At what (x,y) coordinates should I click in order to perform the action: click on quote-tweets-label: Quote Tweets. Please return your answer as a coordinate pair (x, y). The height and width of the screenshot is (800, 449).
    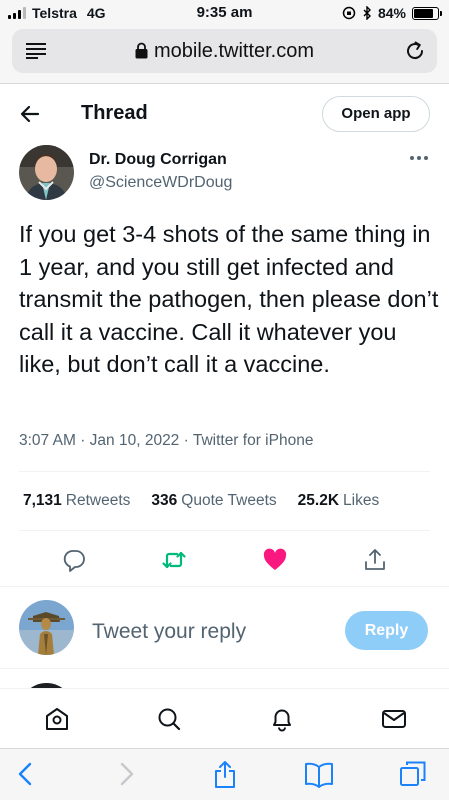
    Looking at the image, I should click on (229, 500).